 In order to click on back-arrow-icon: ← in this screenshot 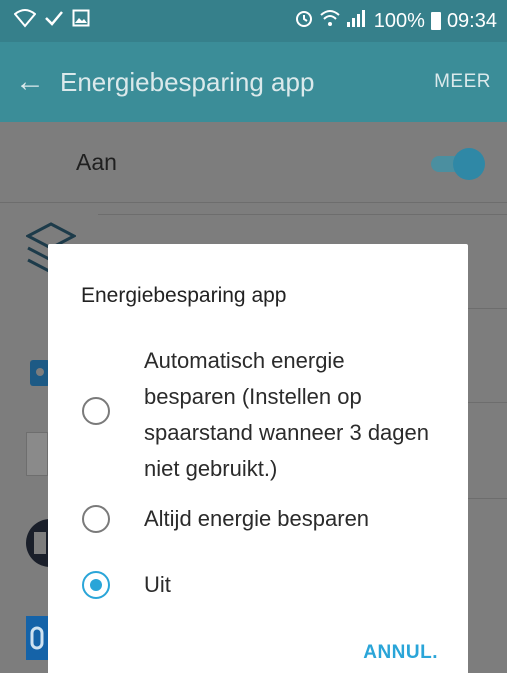, I will do `click(30, 82)`.